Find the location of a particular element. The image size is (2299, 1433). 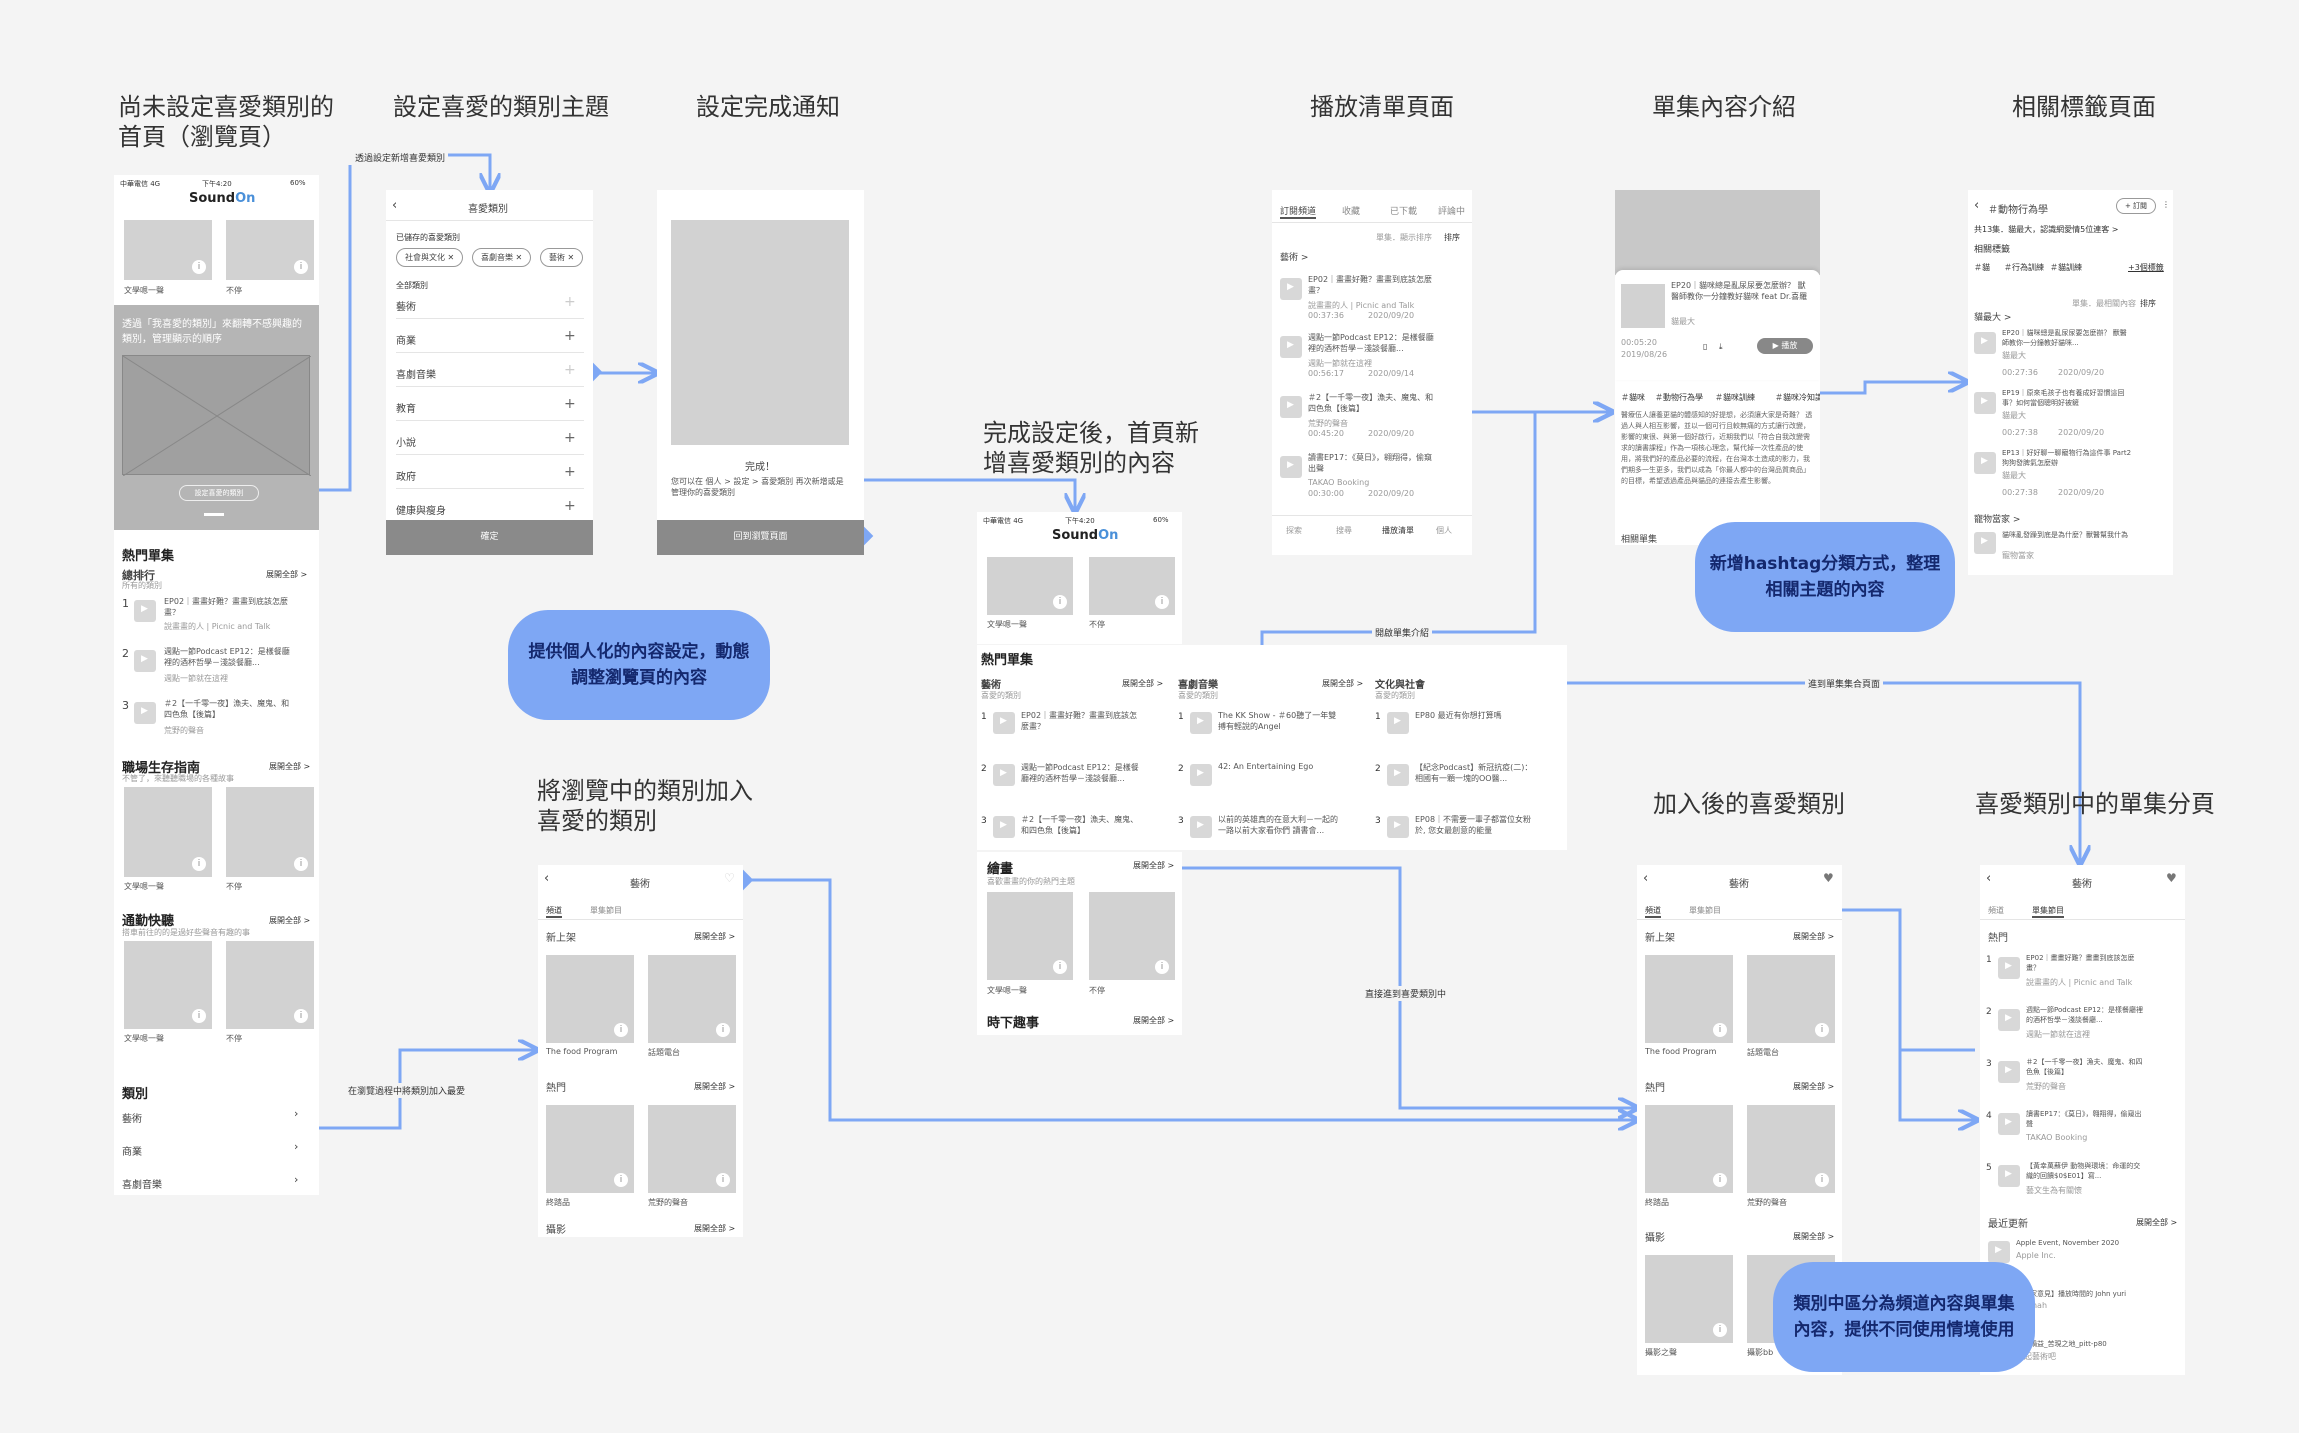

tab-saved: 收藏 is located at coordinates (1351, 210).